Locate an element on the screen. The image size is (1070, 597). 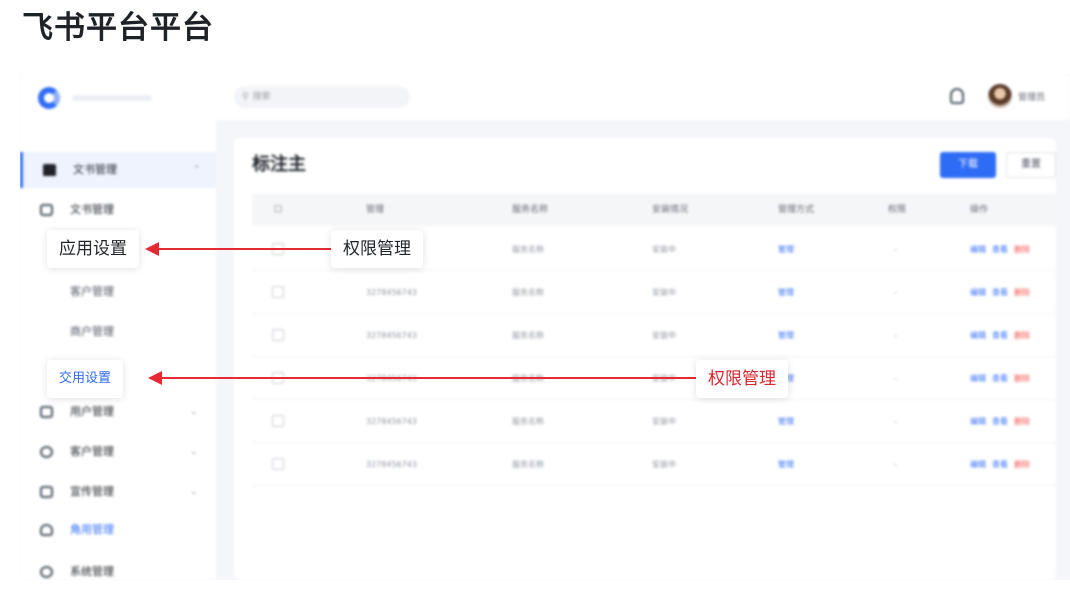
sidebar-item-label: 用户管理 is located at coordinates (92, 411).